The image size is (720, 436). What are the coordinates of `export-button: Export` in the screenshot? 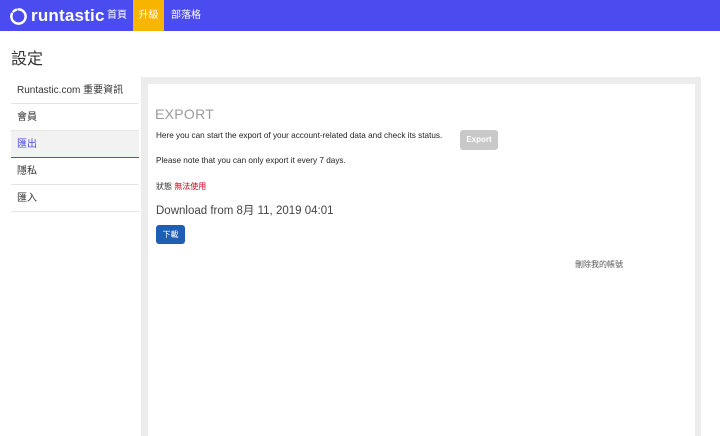 It's located at (479, 140).